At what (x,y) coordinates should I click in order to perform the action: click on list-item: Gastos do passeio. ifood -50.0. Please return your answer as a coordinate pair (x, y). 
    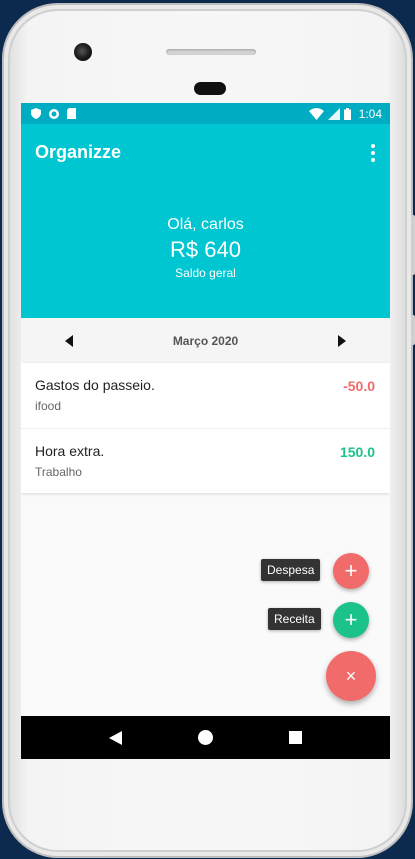
    Looking at the image, I should click on (205, 395).